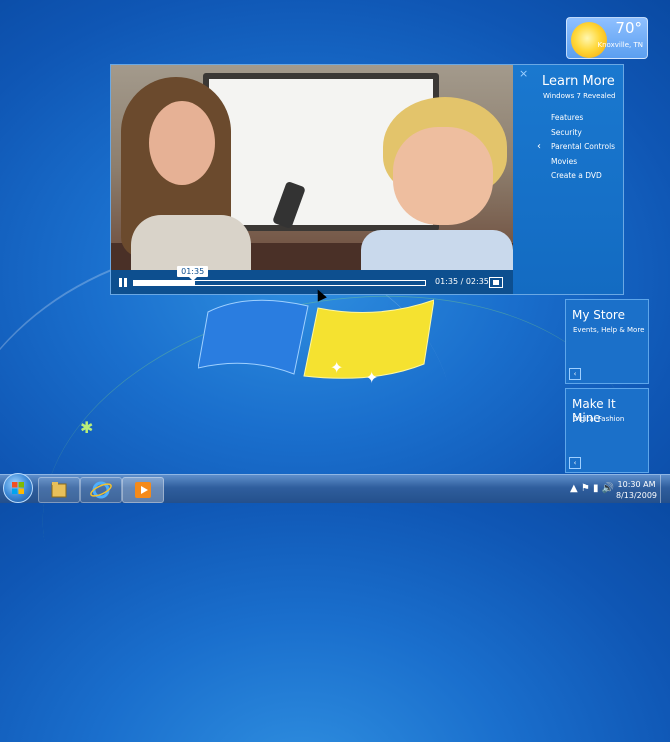  Describe the element at coordinates (607, 430) in the screenshot. I see `tile-make-it-mine: Make It Mine Digital Fashion ‹` at that location.